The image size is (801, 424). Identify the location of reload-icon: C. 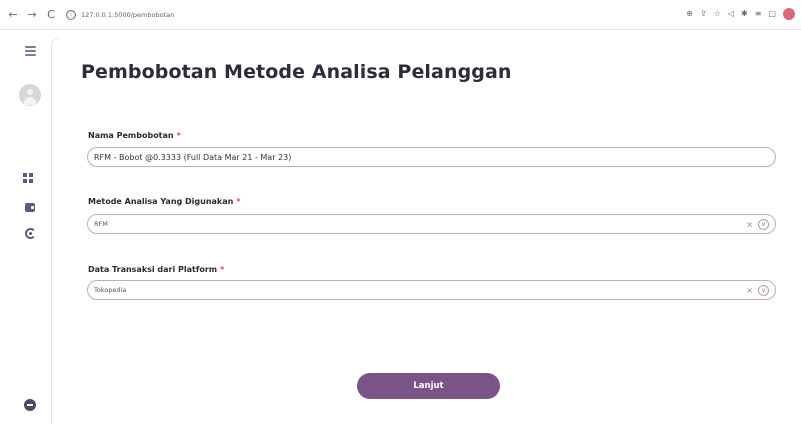
(51, 15).